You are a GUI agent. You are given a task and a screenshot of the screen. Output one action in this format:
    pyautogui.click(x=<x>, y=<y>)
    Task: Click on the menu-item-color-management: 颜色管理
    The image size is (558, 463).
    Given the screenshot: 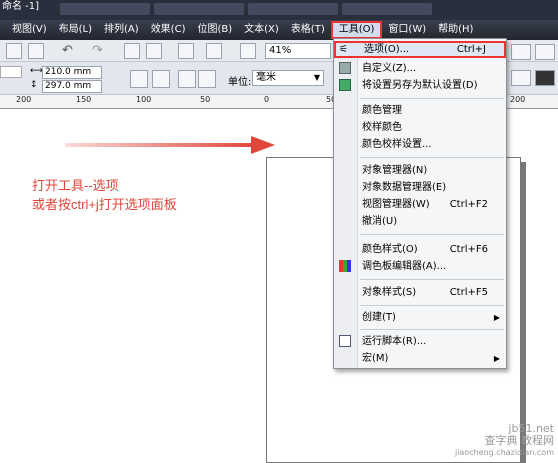 What is the action you would take?
    pyautogui.click(x=420, y=110)
    